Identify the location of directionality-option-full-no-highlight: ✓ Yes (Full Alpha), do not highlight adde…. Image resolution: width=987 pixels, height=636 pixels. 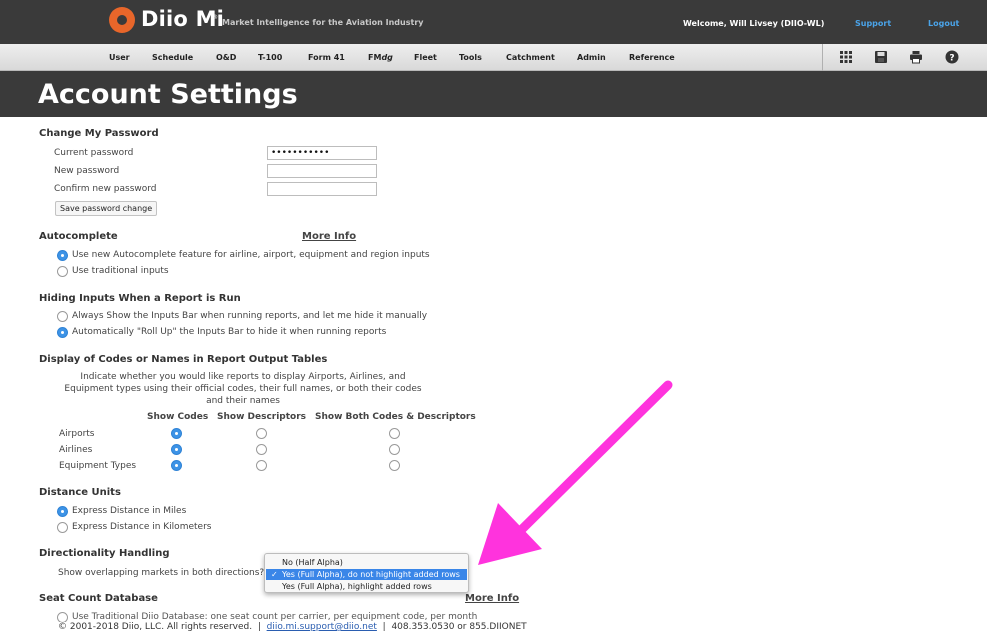
(366, 574).